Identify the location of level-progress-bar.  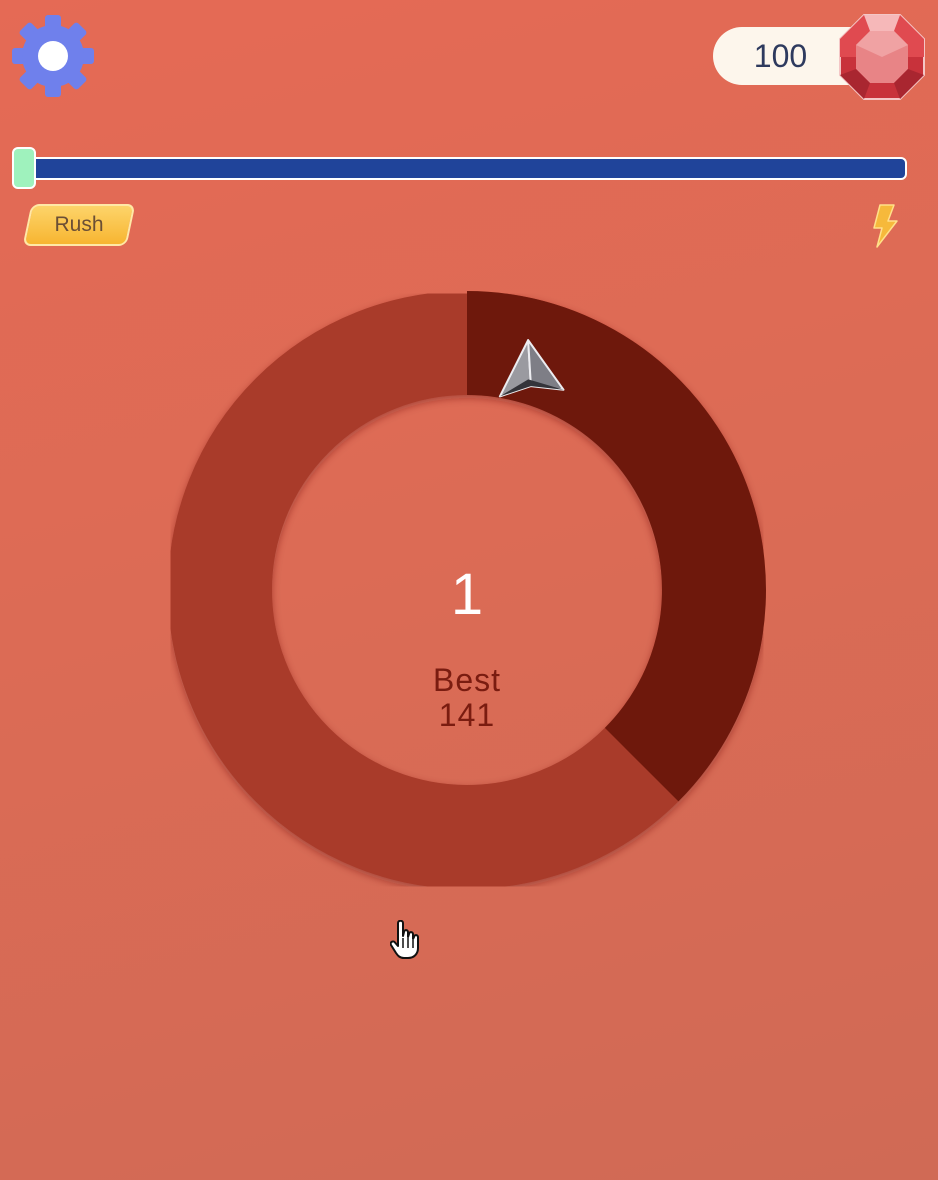
(462, 168).